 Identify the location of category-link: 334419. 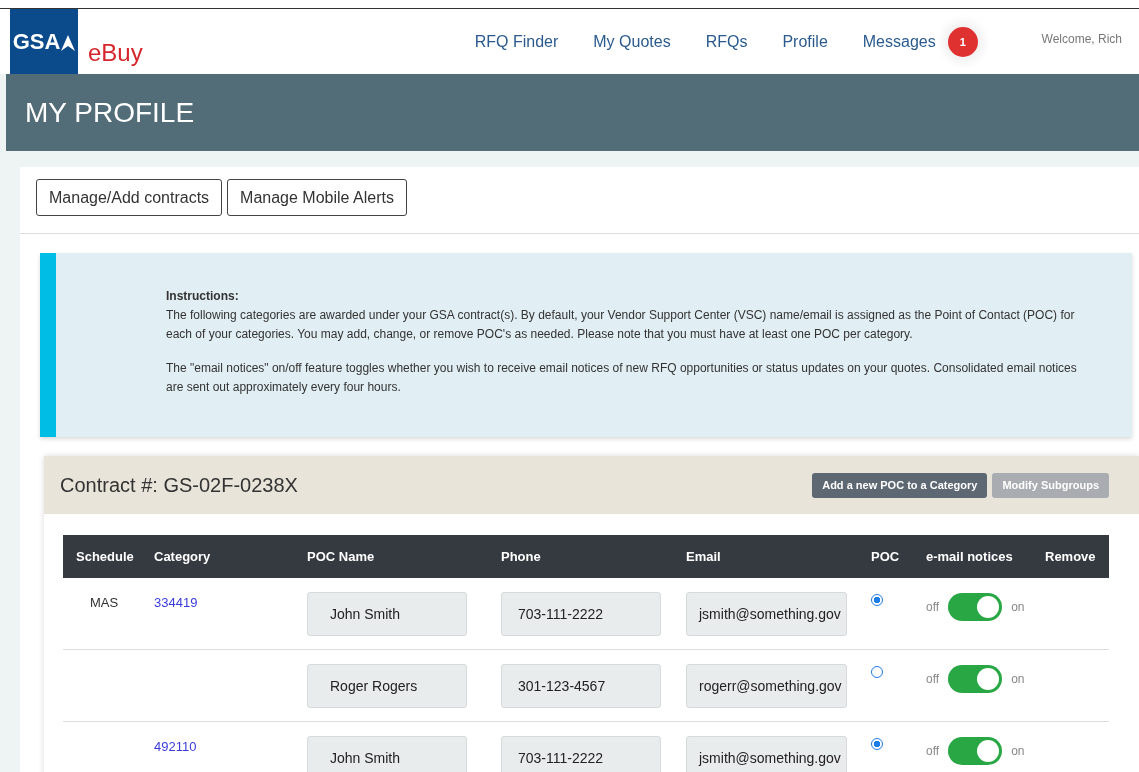
(176, 602).